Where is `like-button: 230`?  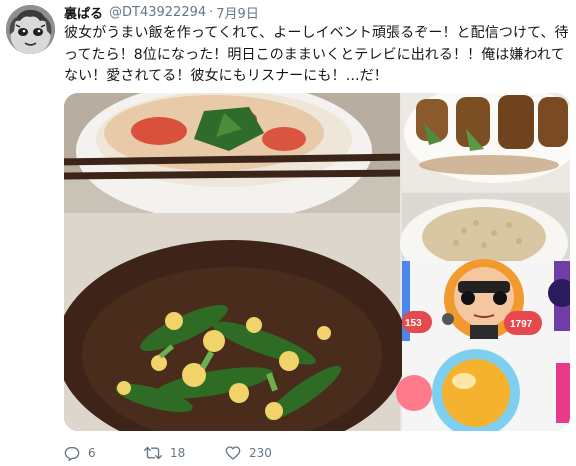
like-button: 230 is located at coordinates (265, 453).